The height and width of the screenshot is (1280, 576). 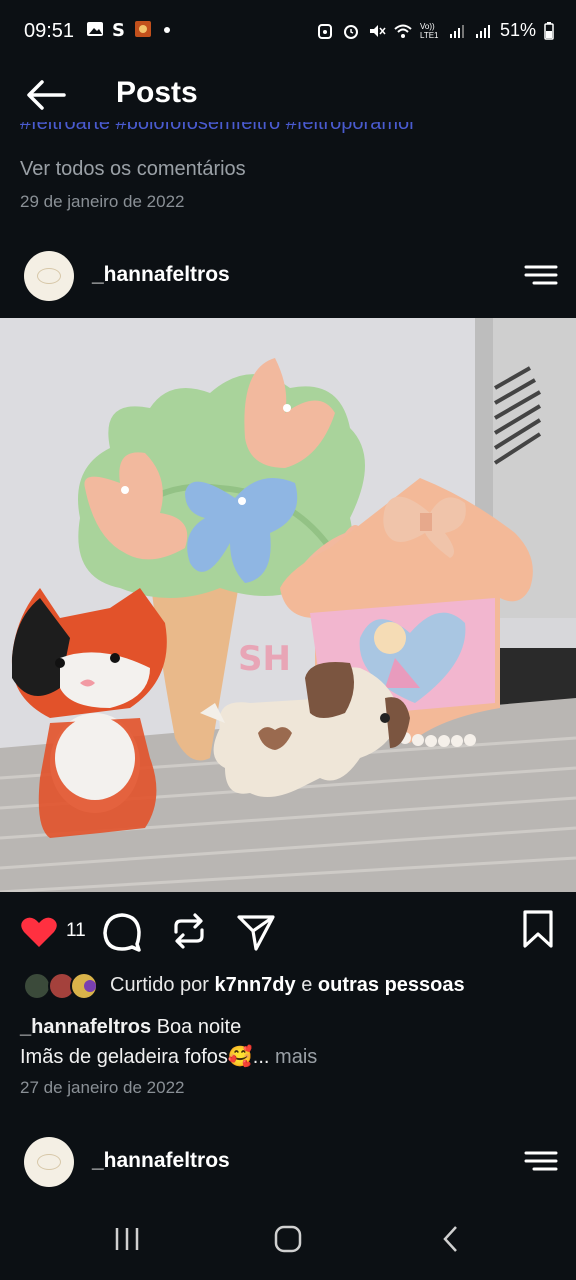 What do you see at coordinates (122, 932) in the screenshot?
I see `comment-icon` at bounding box center [122, 932].